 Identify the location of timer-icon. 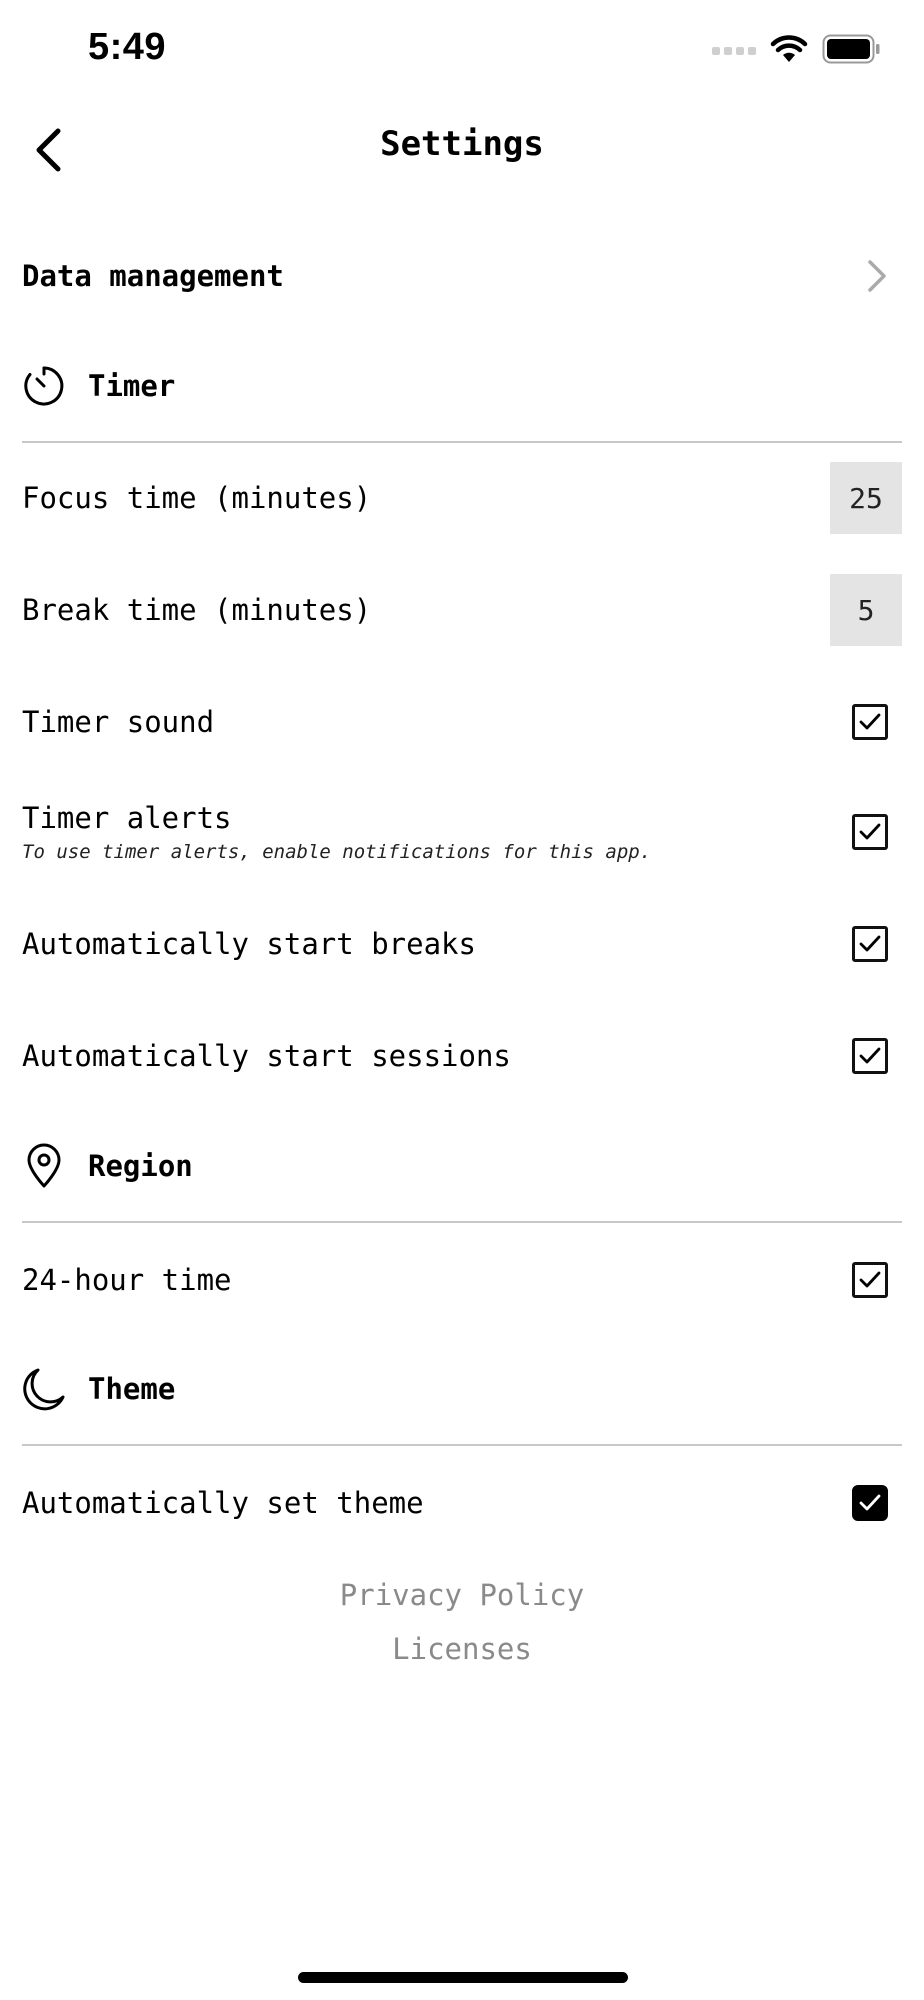
(44, 386).